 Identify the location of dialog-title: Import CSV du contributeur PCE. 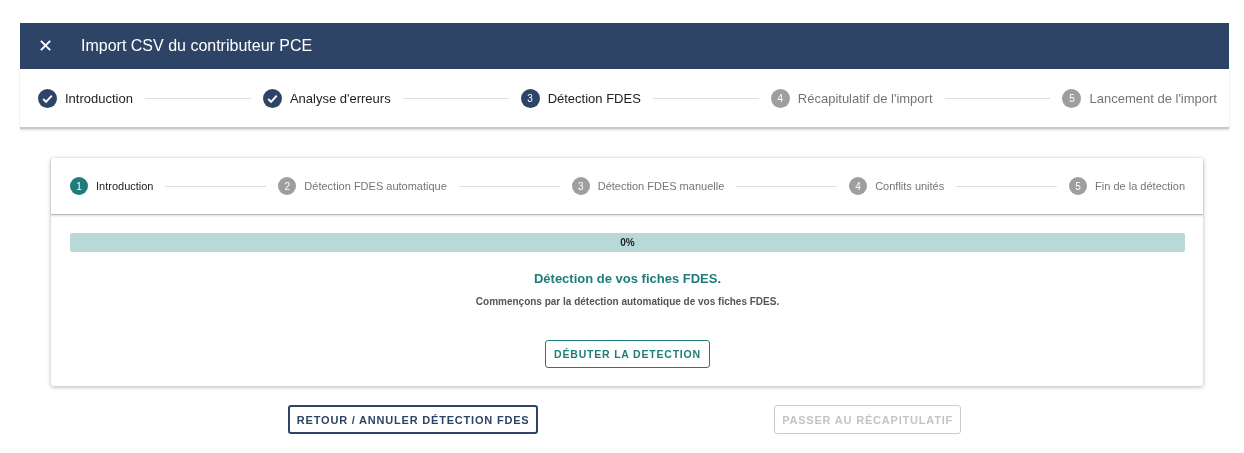
(197, 46).